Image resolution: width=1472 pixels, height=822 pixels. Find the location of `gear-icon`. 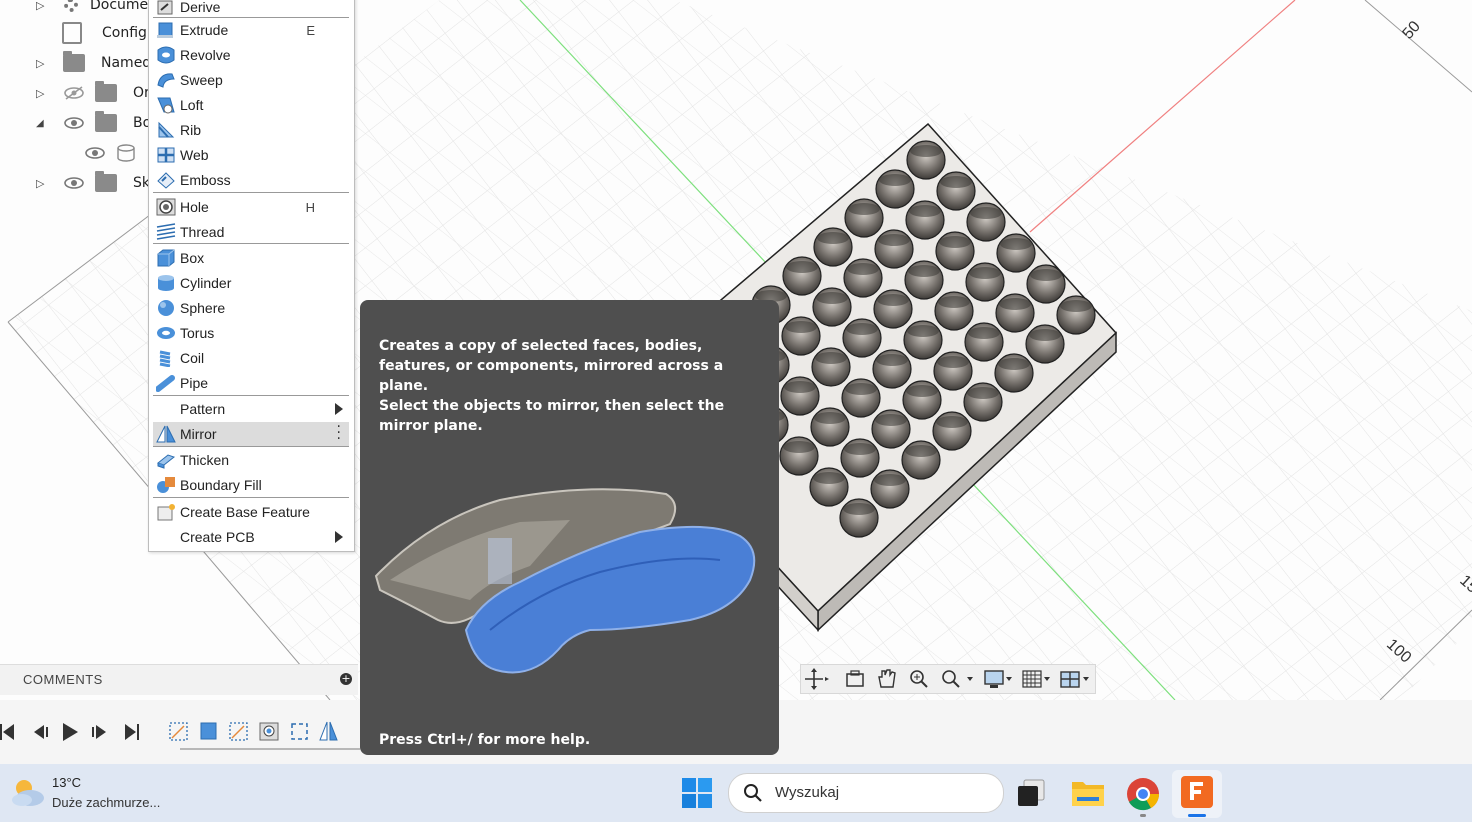

gear-icon is located at coordinates (71, 6).